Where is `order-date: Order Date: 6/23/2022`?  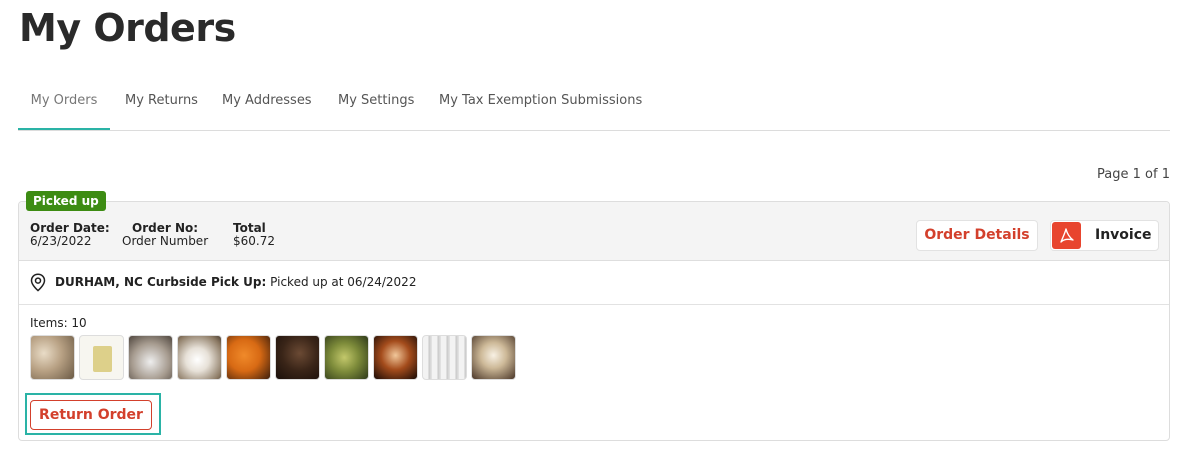 order-date: Order Date: 6/23/2022 is located at coordinates (70, 235).